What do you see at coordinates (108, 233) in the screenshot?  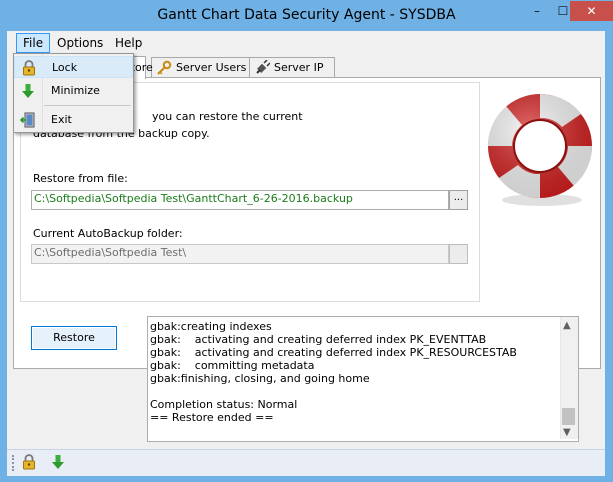 I see `autobackup-folder-label: Current AutoBackup folder:` at bounding box center [108, 233].